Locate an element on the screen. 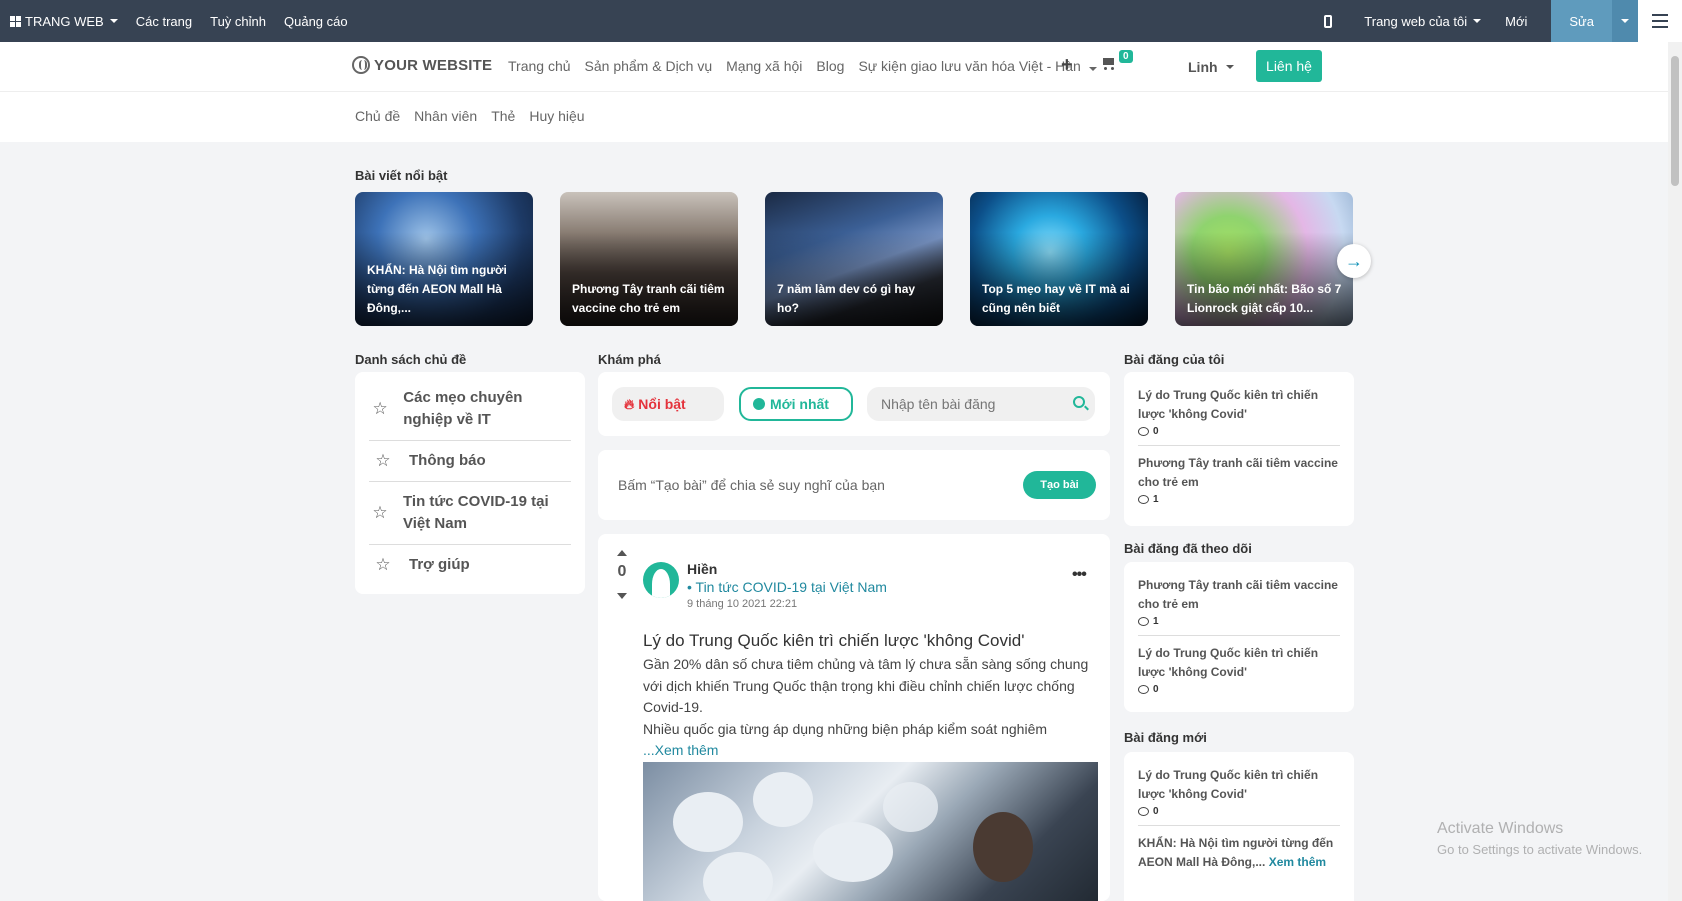 Image resolution: width=1682 pixels, height=901 pixels. nav-blog: Blog is located at coordinates (830, 66).